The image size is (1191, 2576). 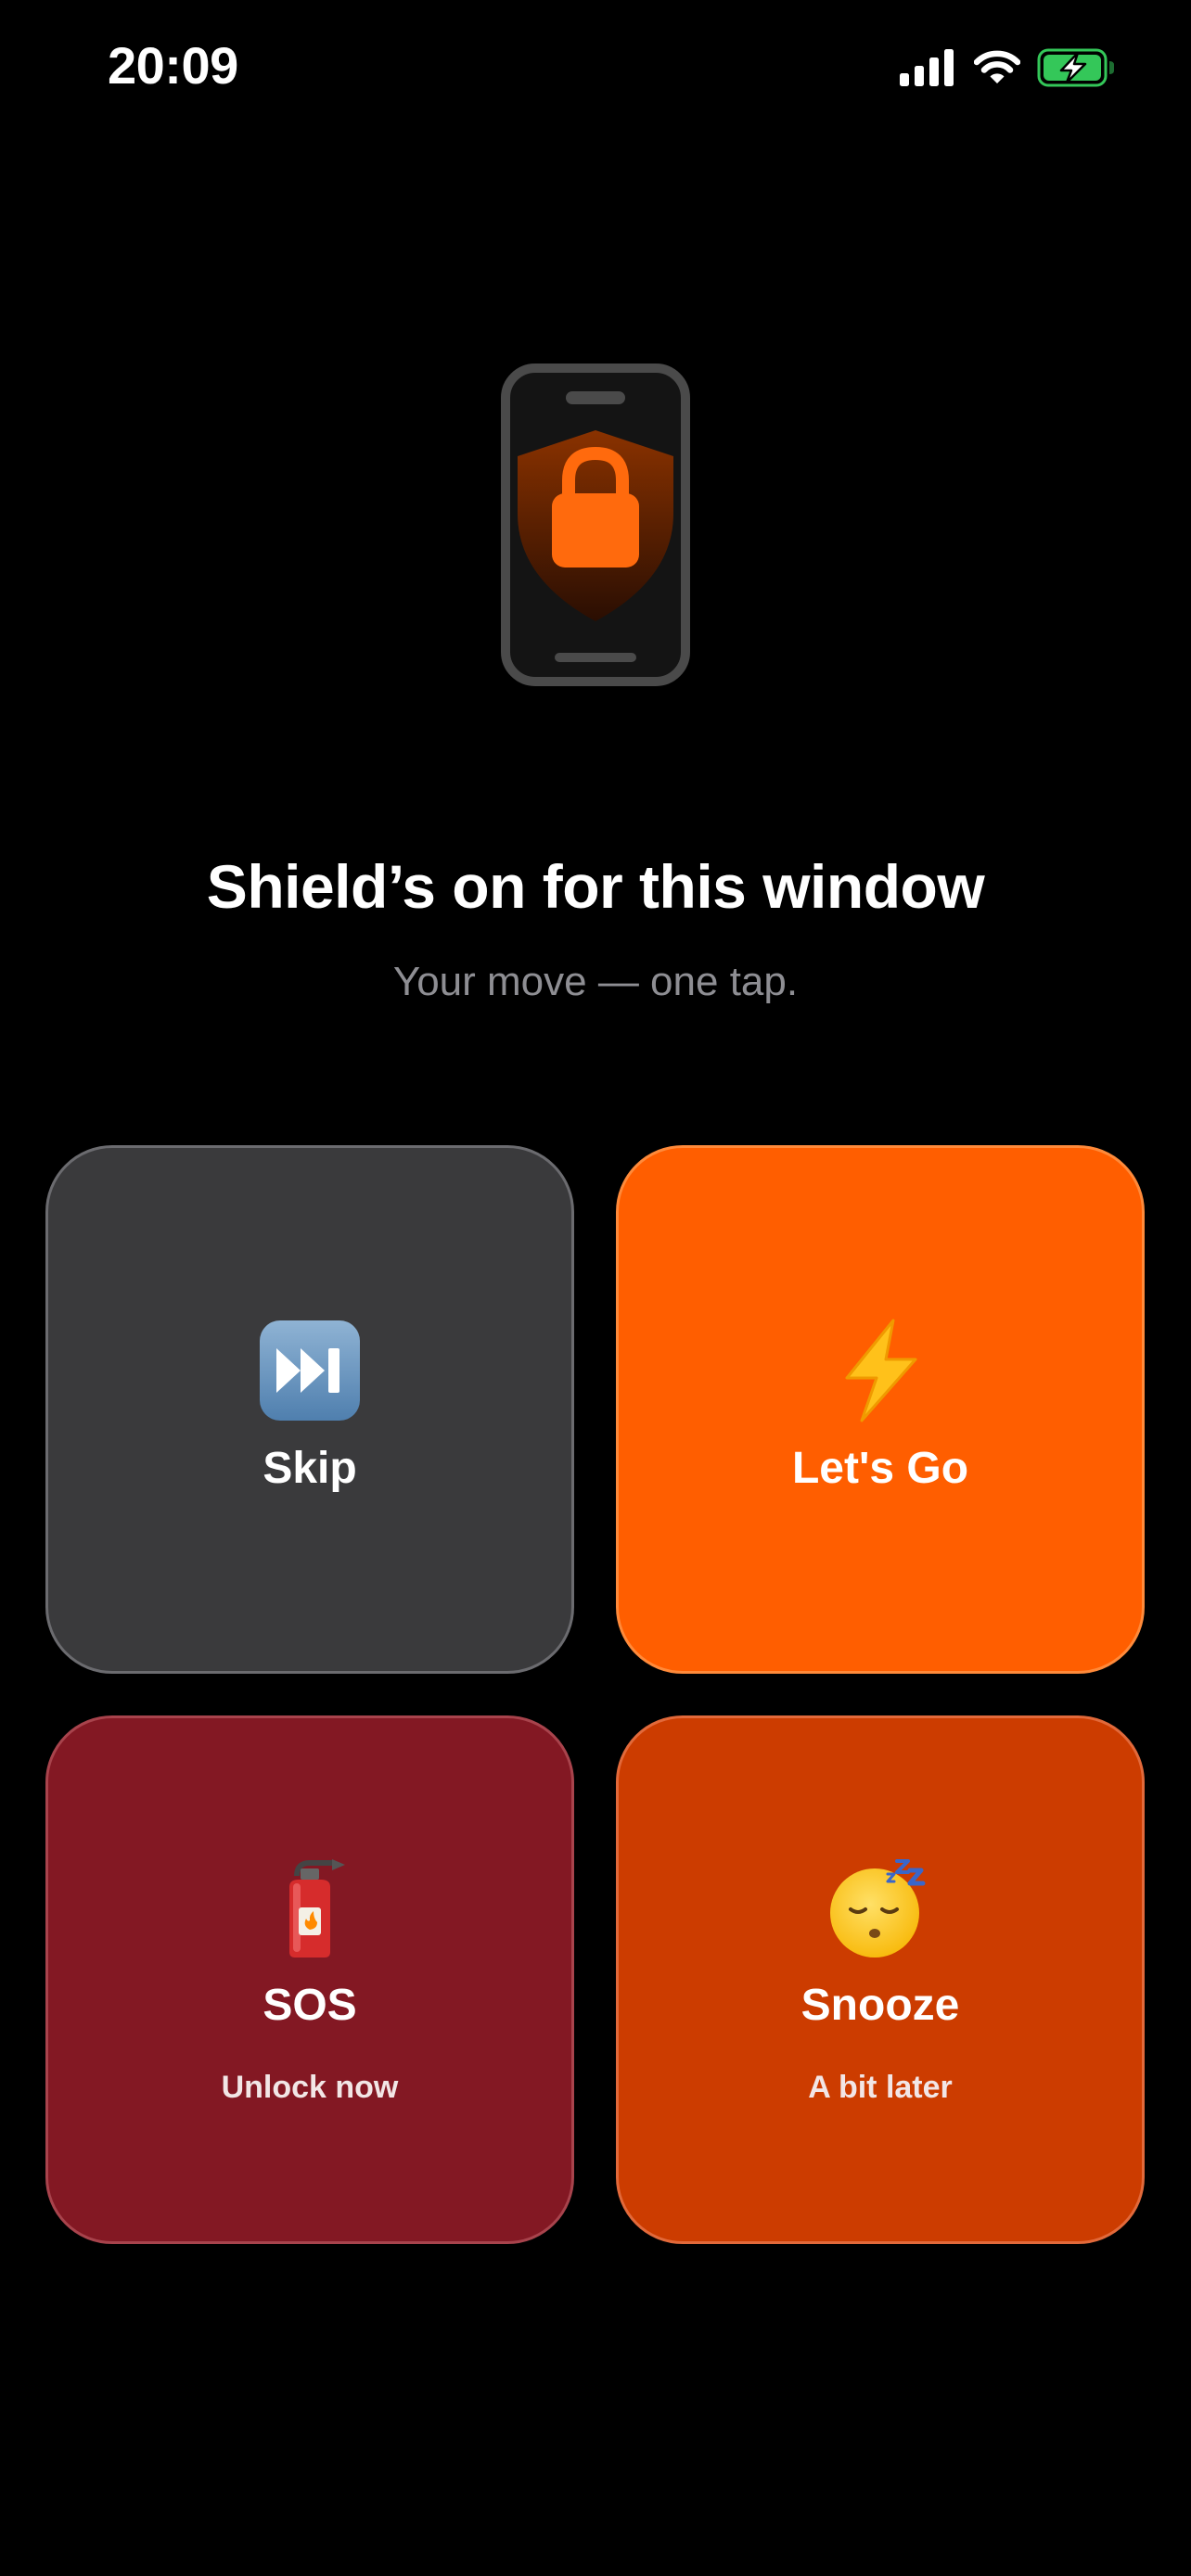 I want to click on wifi-icon, so click(x=997, y=66).